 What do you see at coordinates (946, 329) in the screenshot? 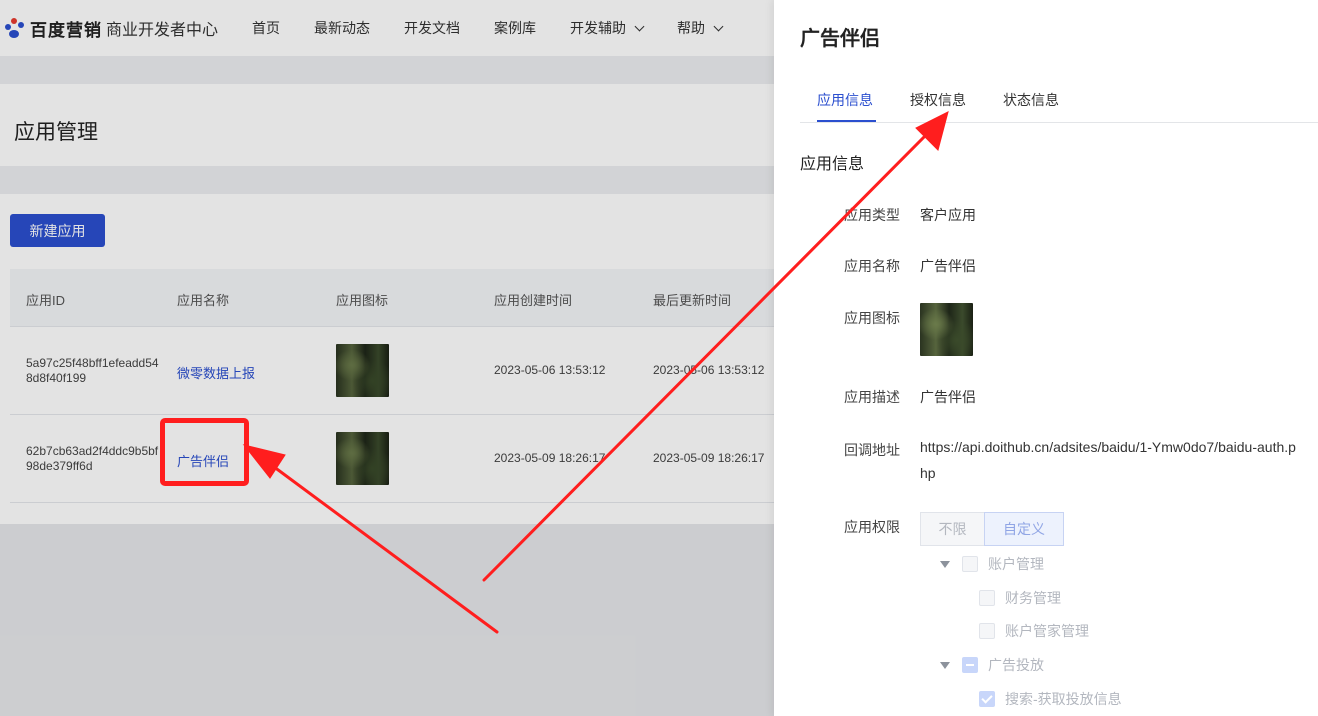
I see `app-icon-image` at bounding box center [946, 329].